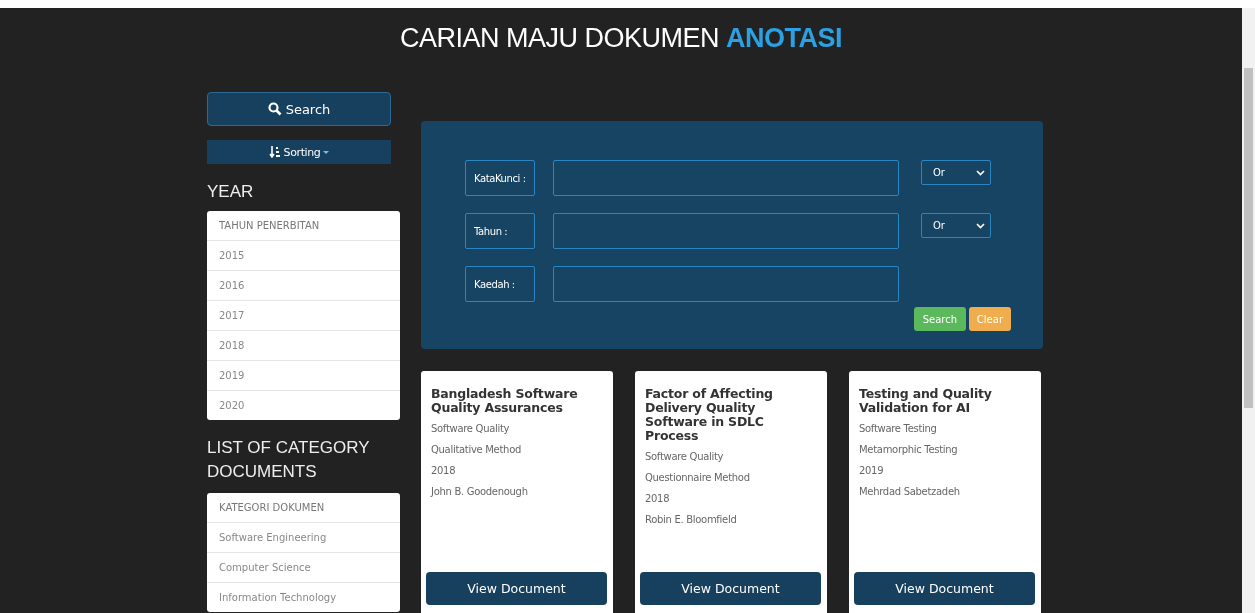  What do you see at coordinates (909, 450) in the screenshot?
I see `document-detail: Metamorphic Testing` at bounding box center [909, 450].